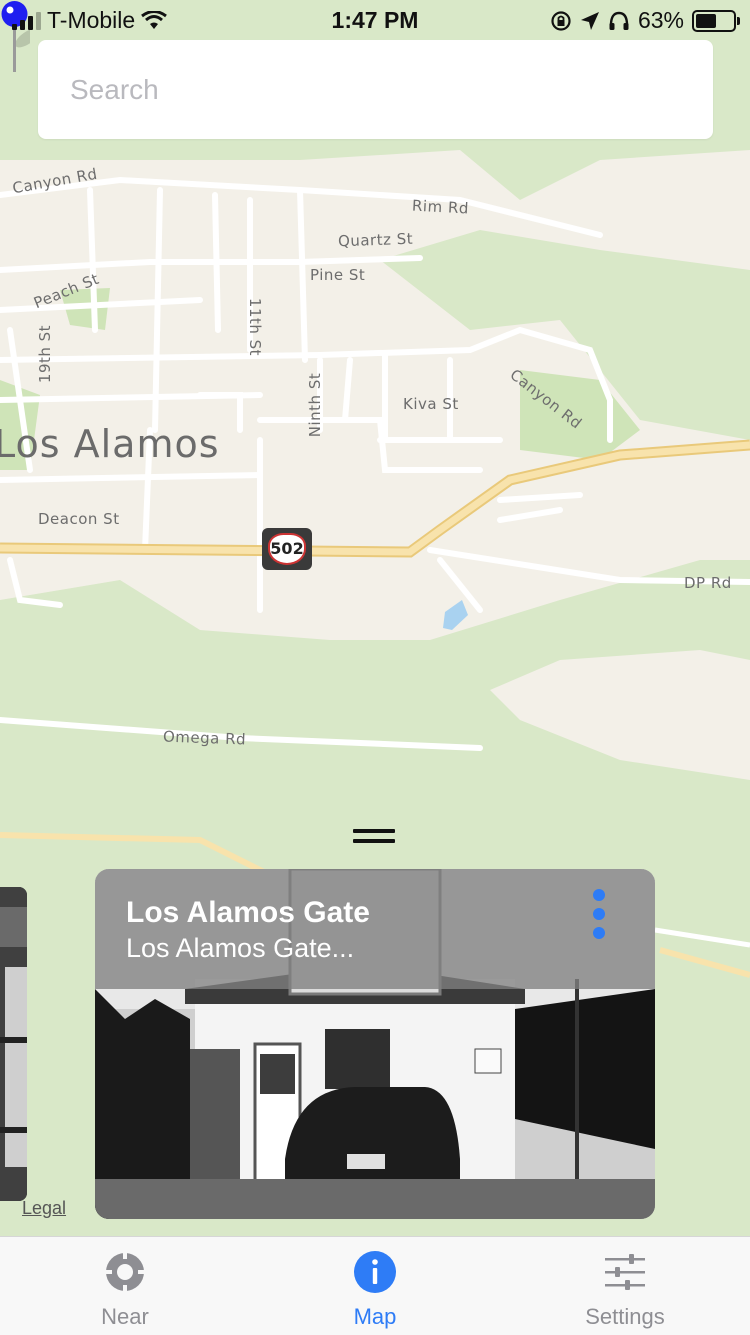  What do you see at coordinates (248, 912) in the screenshot?
I see `card-title: Los Alamos Gate` at bounding box center [248, 912].